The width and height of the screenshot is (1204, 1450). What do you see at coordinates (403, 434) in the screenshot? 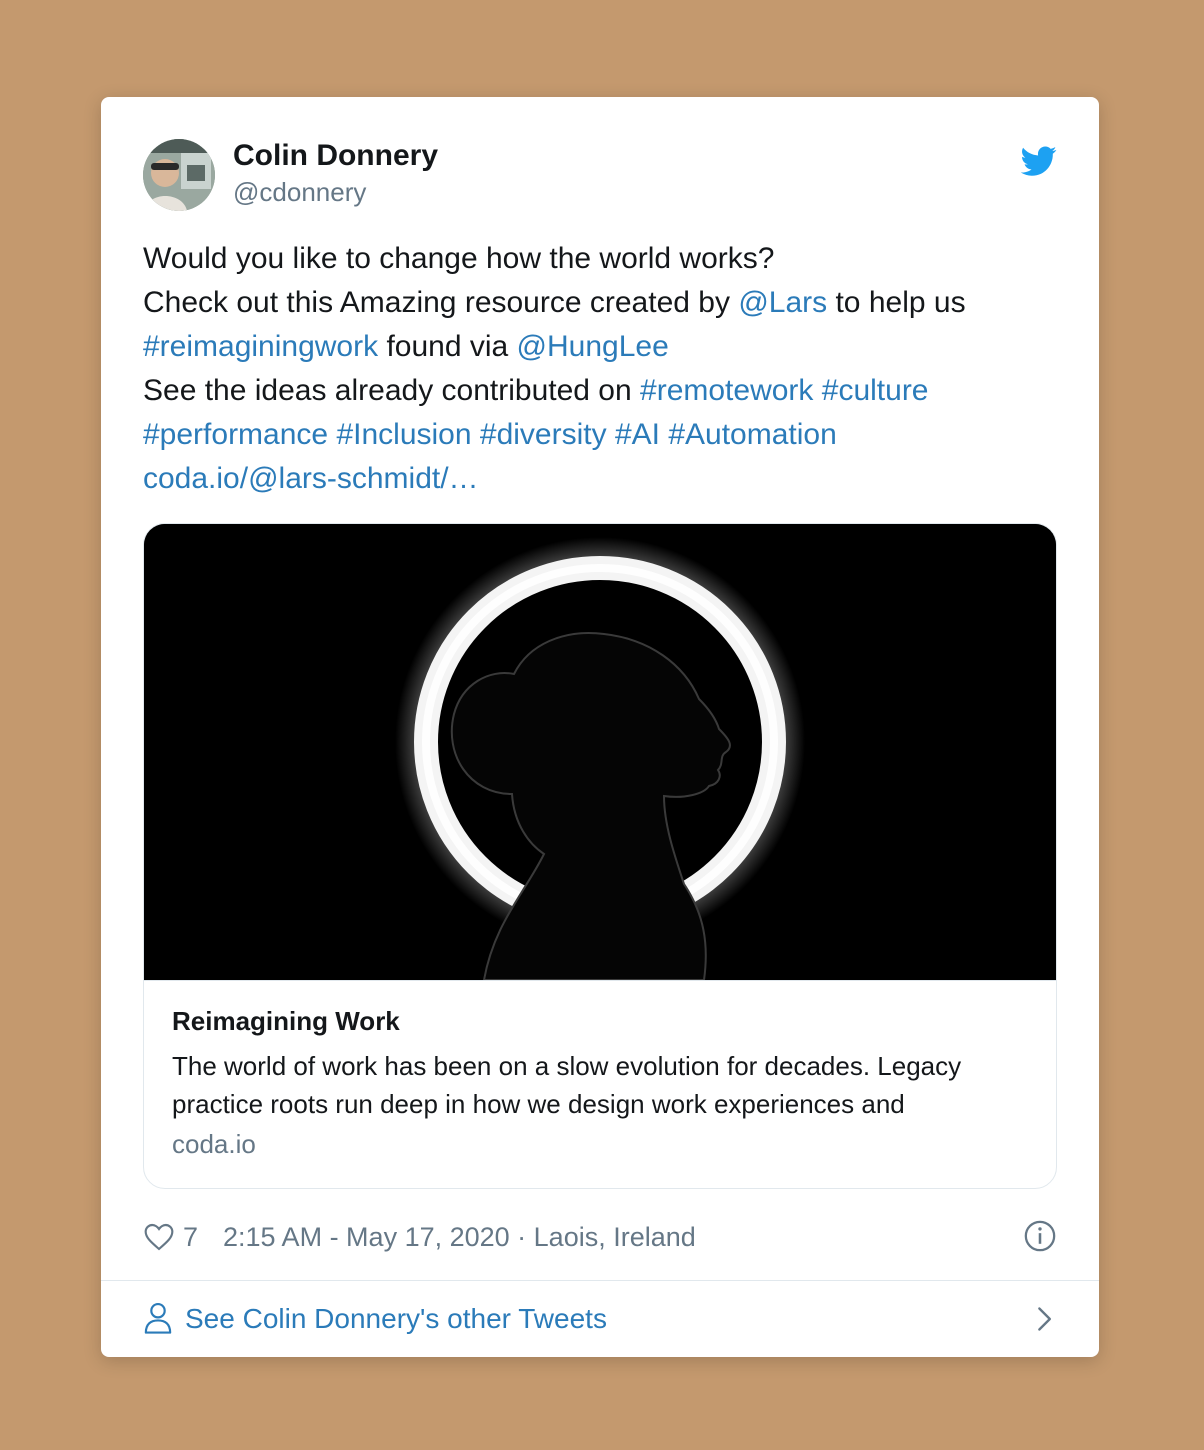
I see `hashtag-link: #Inclusion` at bounding box center [403, 434].